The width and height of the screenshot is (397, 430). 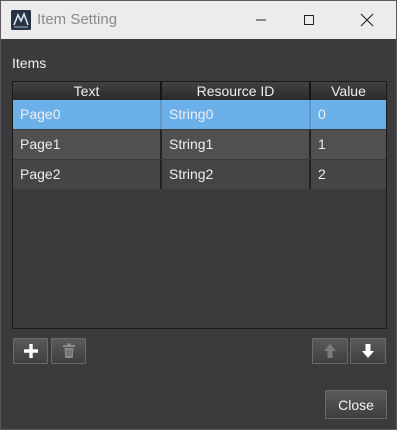 I want to click on table-row: Page2 String2 2, so click(x=199, y=174).